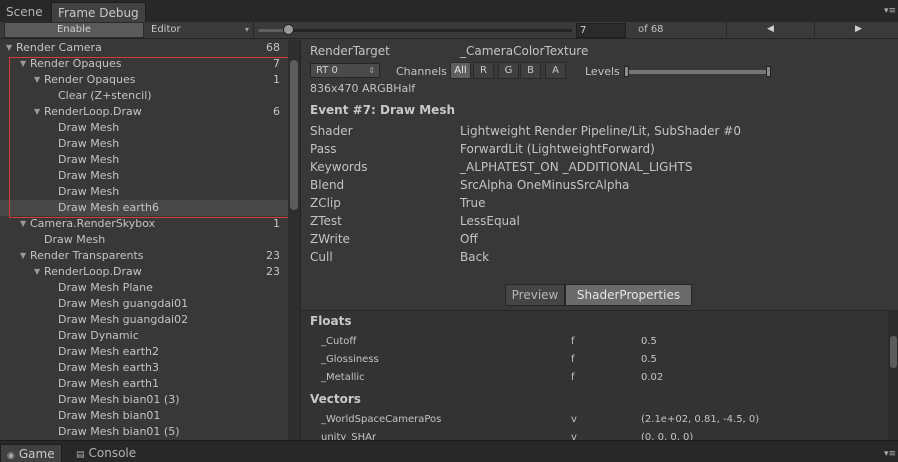 This screenshot has height=462, width=898. I want to click on render-target-label: RenderTarget, so click(350, 51).